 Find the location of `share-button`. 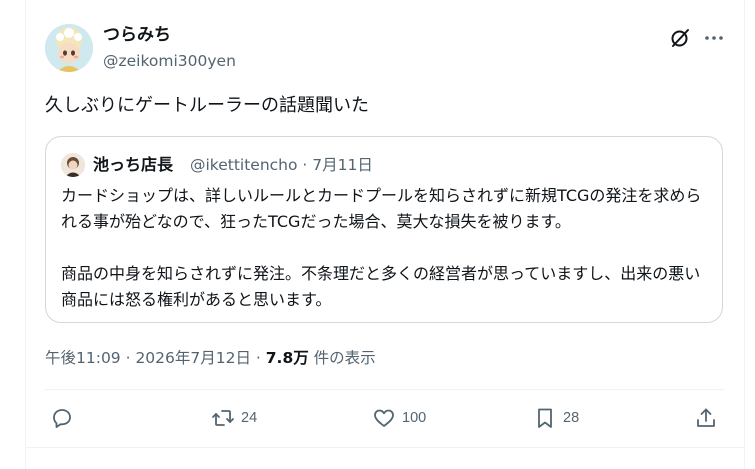

share-button is located at coordinates (706, 418).